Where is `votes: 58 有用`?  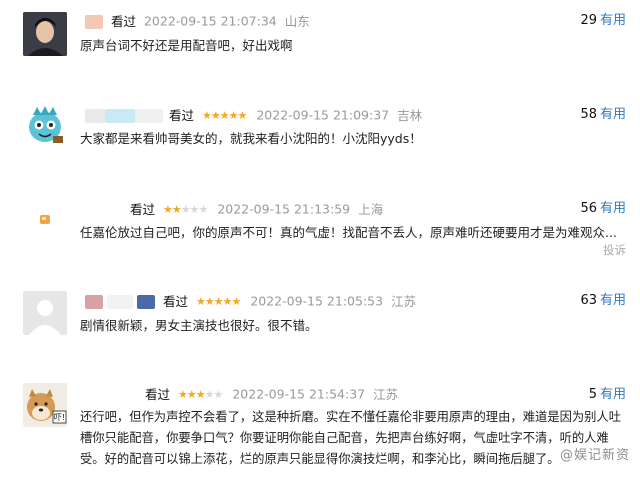 votes: 58 有用 is located at coordinates (603, 115).